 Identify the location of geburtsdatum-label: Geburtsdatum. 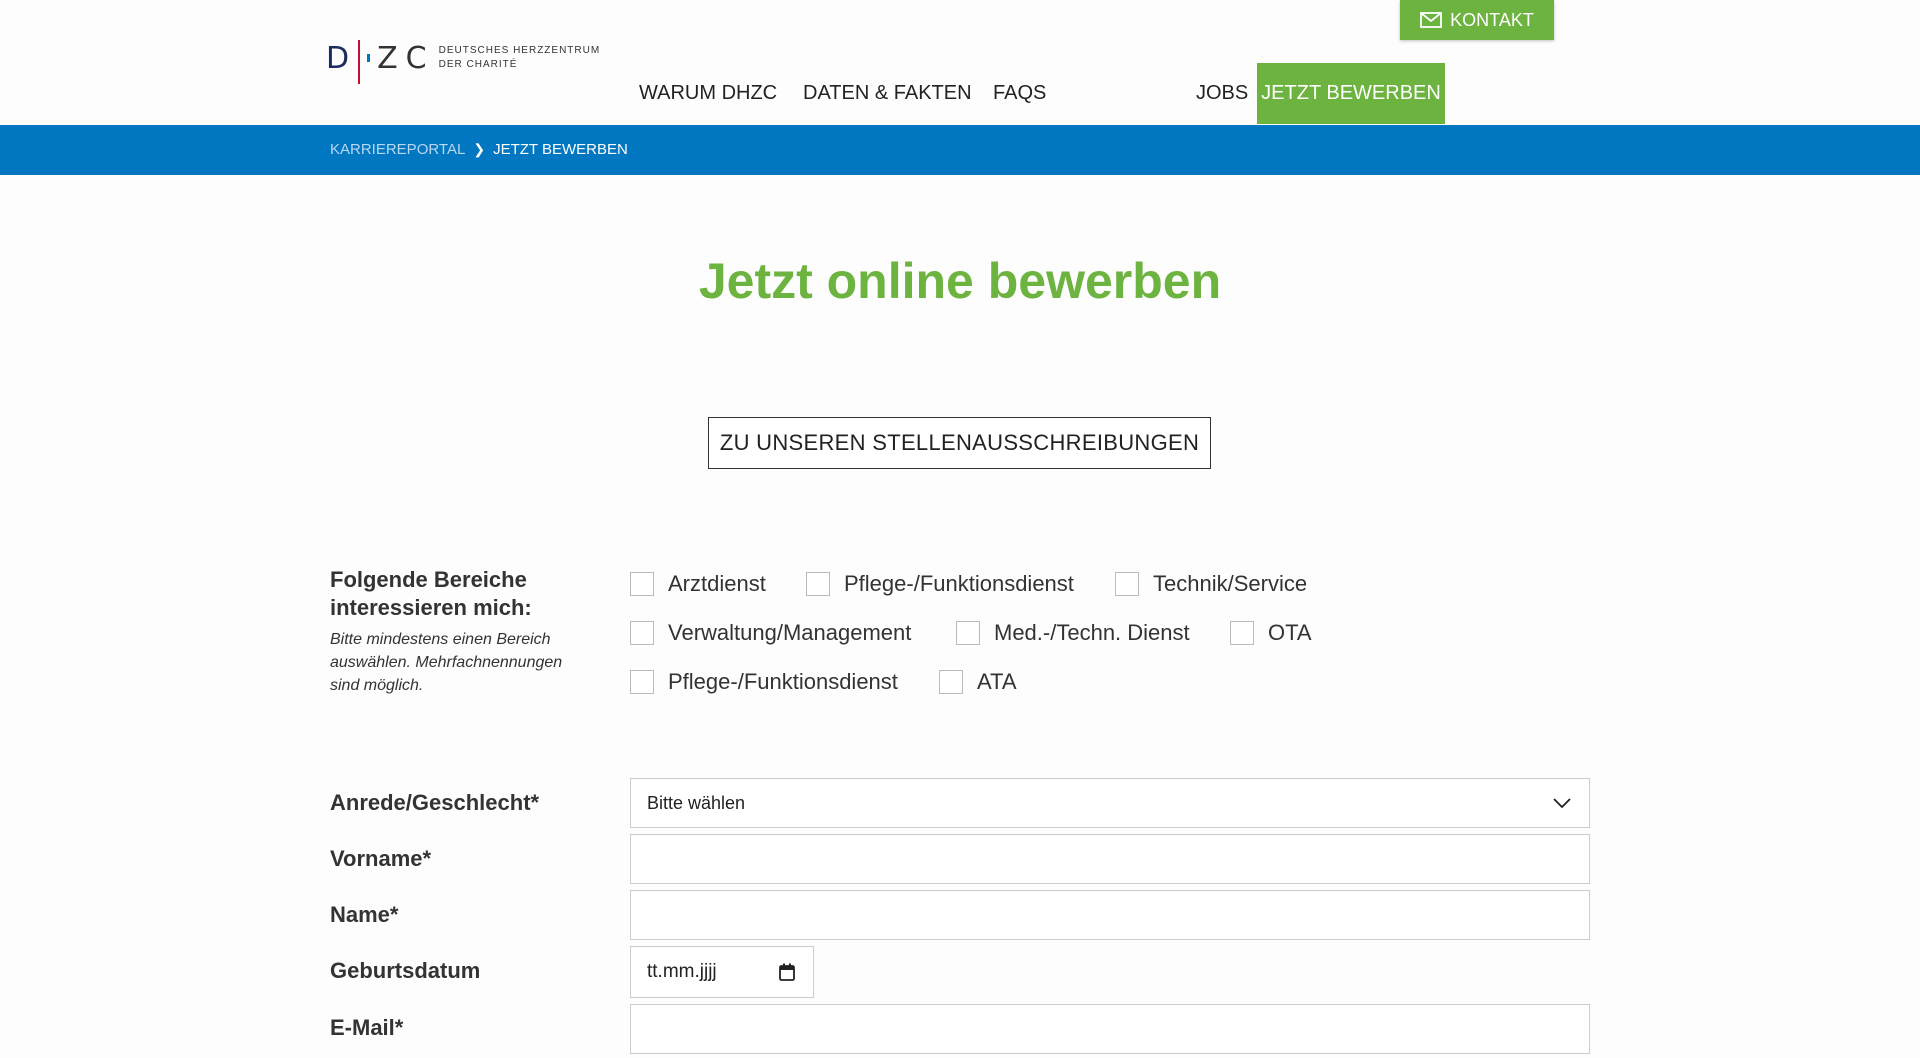
(405, 970).